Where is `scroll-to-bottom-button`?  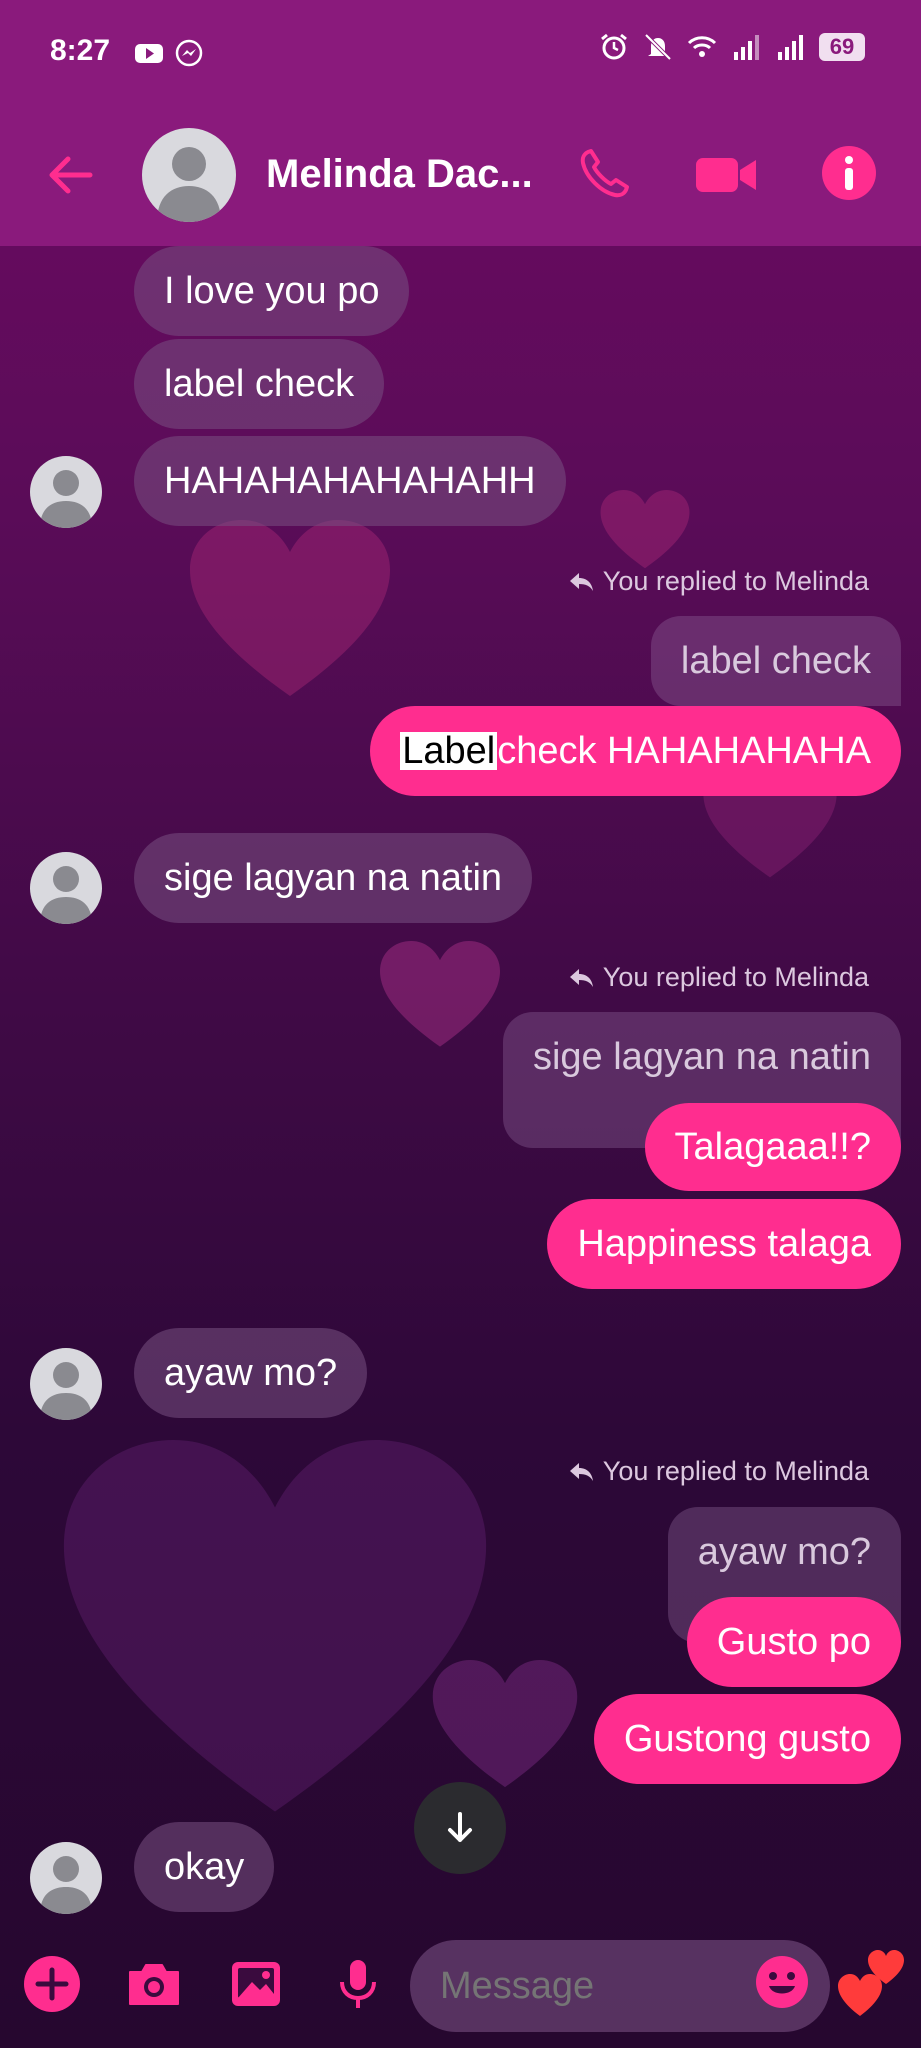
scroll-to-bottom-button is located at coordinates (460, 1828).